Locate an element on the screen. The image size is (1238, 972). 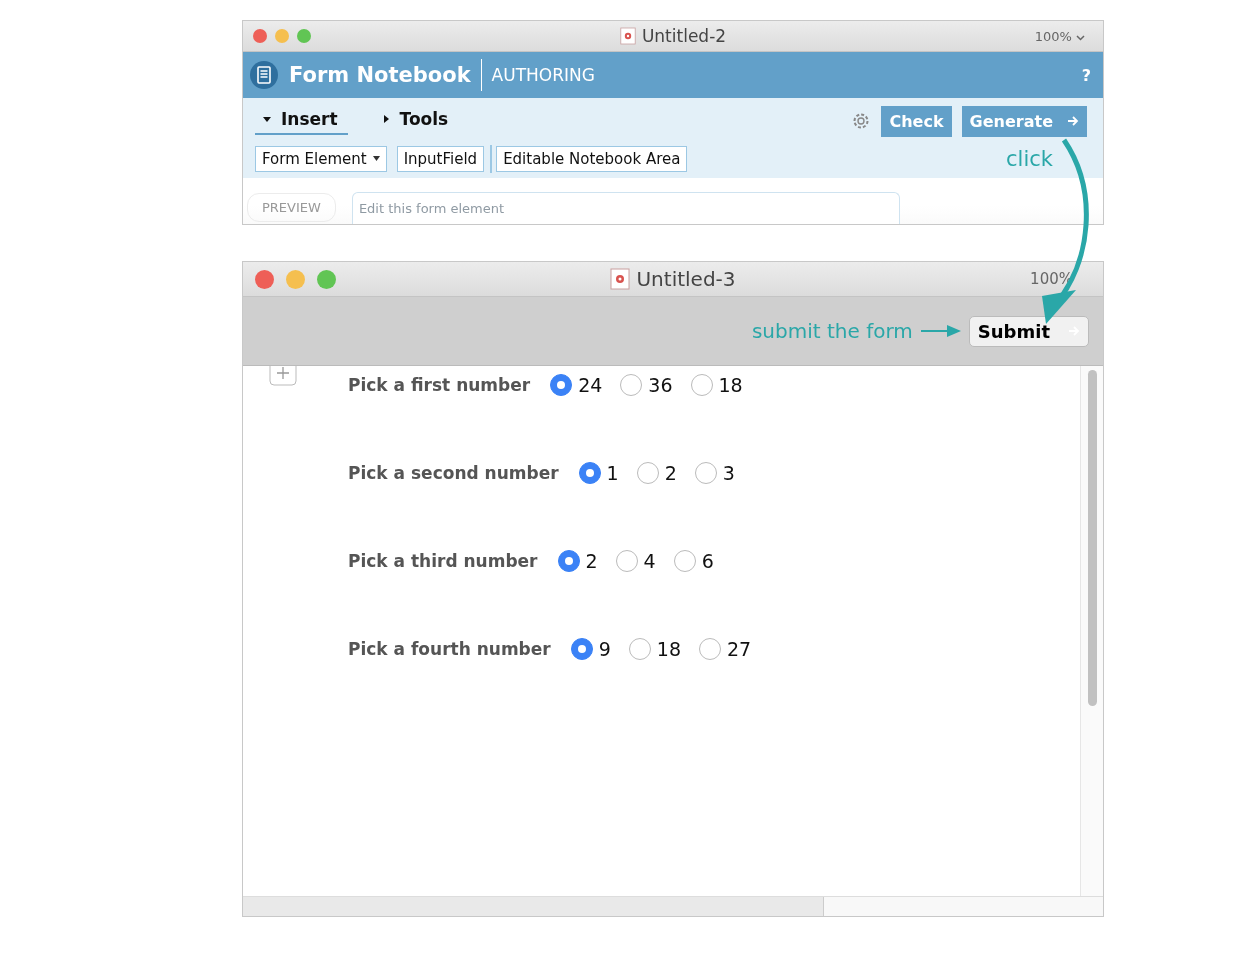
question-label: Pick a third number is located at coordinates (443, 561).